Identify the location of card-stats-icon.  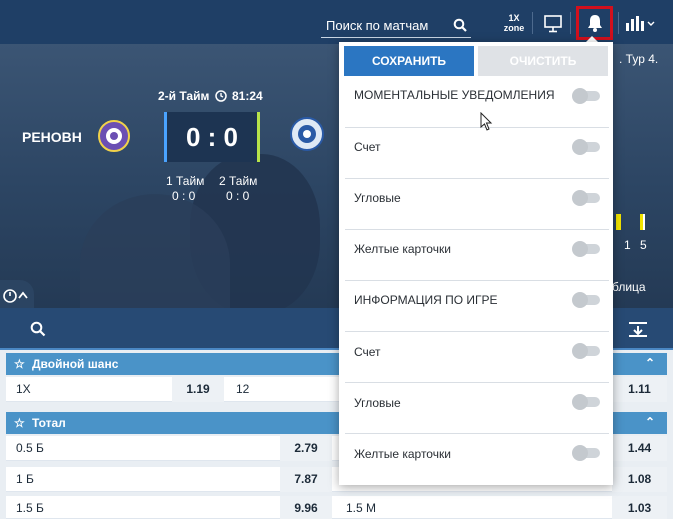
(630, 222).